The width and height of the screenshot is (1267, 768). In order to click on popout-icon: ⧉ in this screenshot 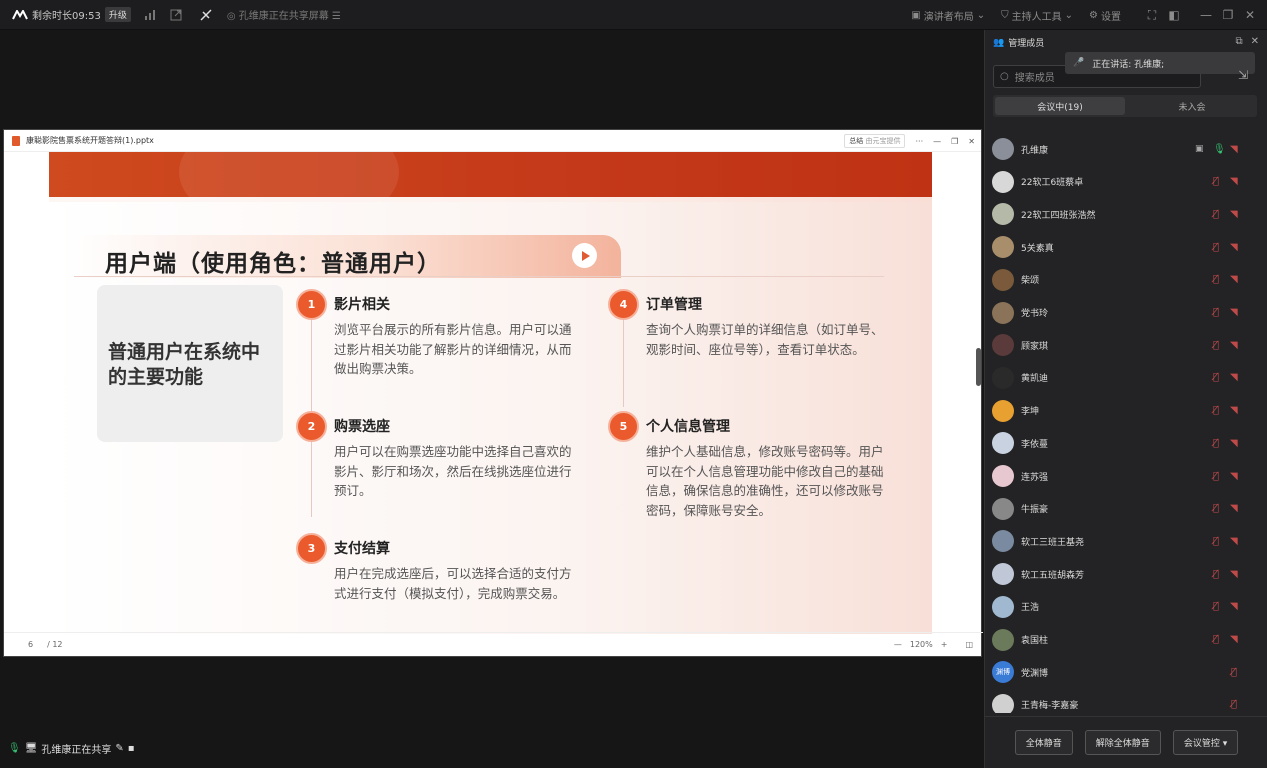, I will do `click(1238, 41)`.